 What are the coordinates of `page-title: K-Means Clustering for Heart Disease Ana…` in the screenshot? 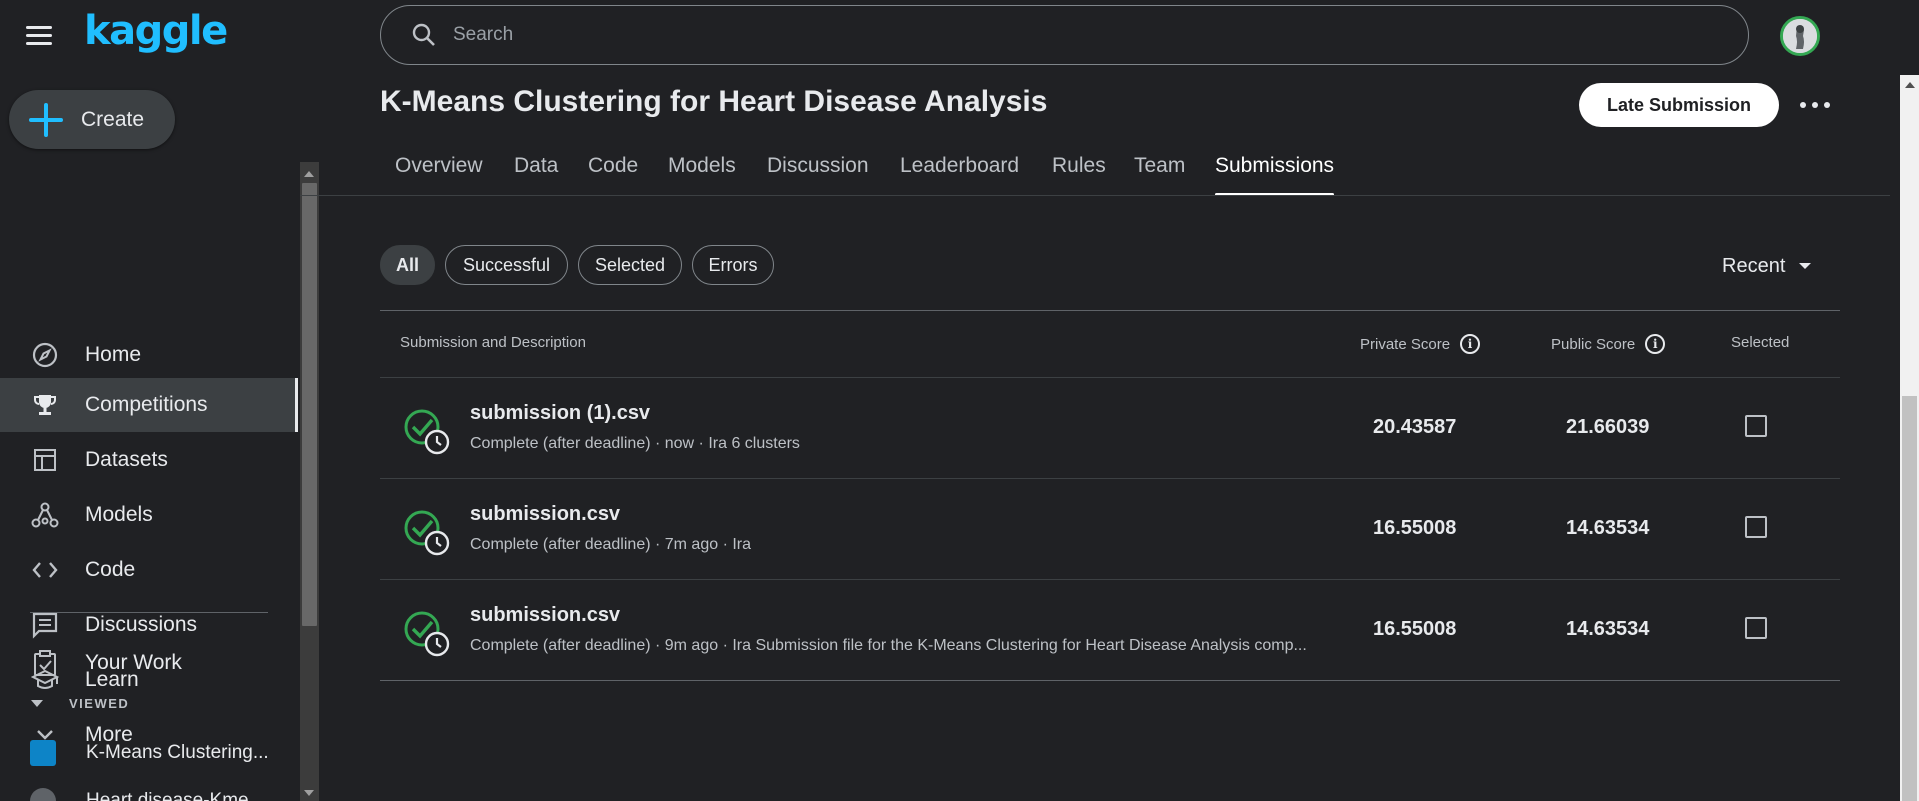 It's located at (714, 101).